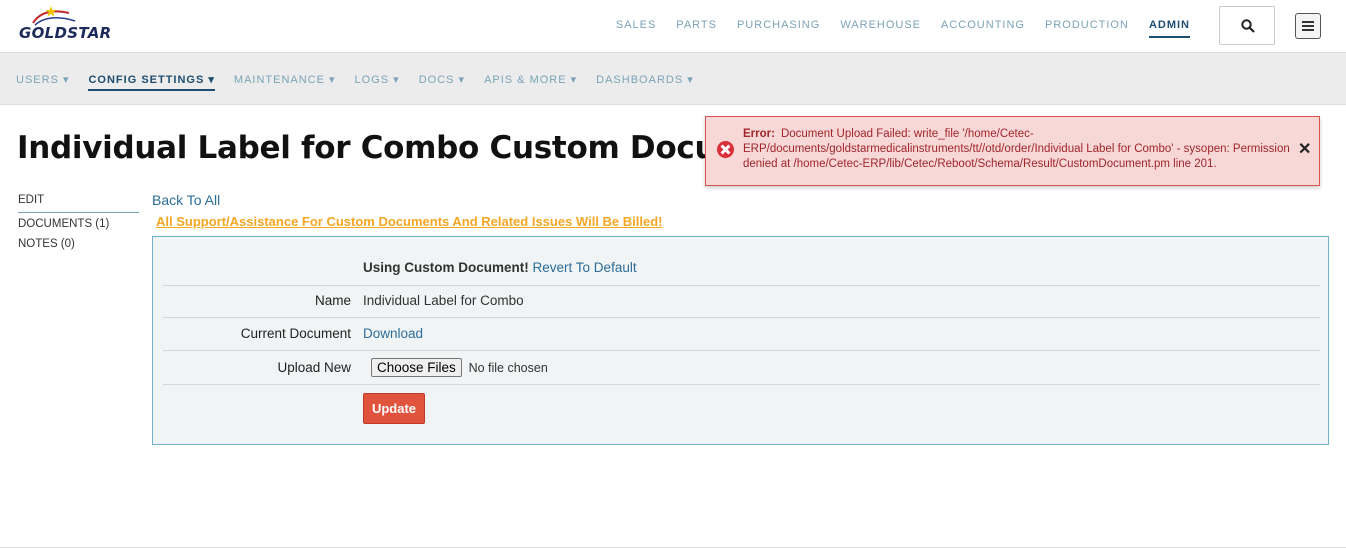 This screenshot has width=1346, height=549. I want to click on top-nav-sales: SALES, so click(636, 28).